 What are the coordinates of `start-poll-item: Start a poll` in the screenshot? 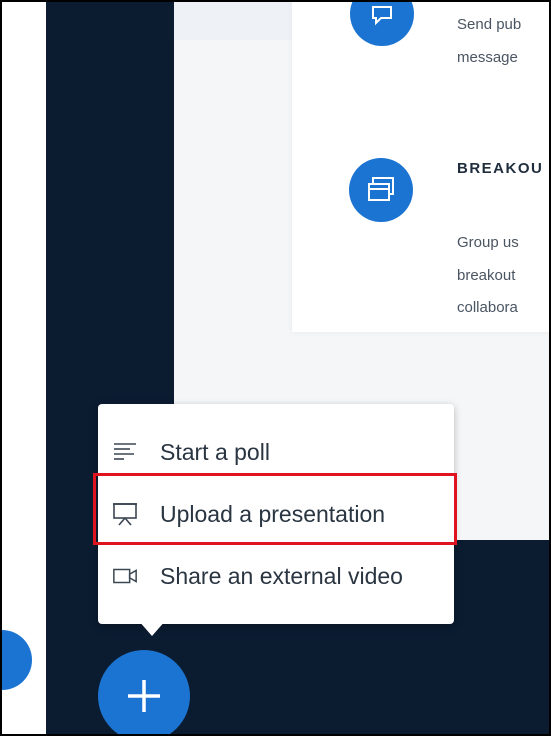 It's located at (276, 452).